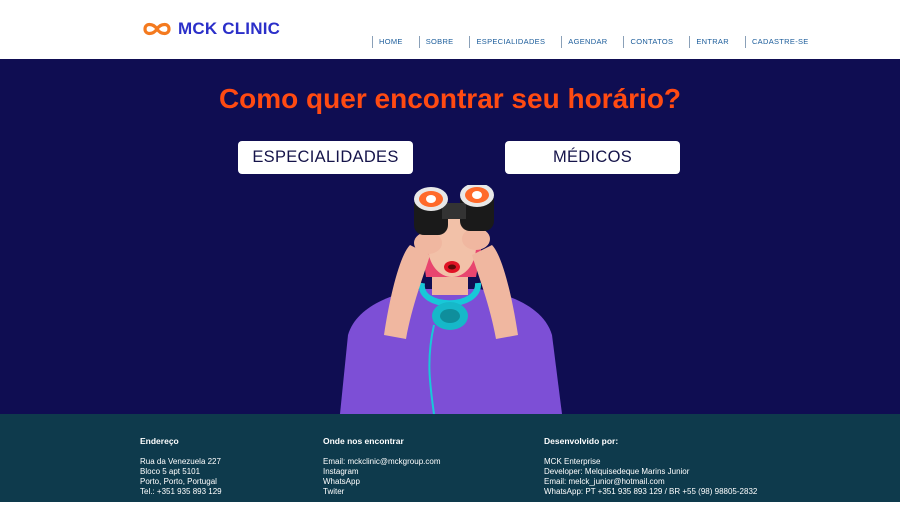  I want to click on footer-address-line: Bloco 5 apt 5101, so click(170, 471).